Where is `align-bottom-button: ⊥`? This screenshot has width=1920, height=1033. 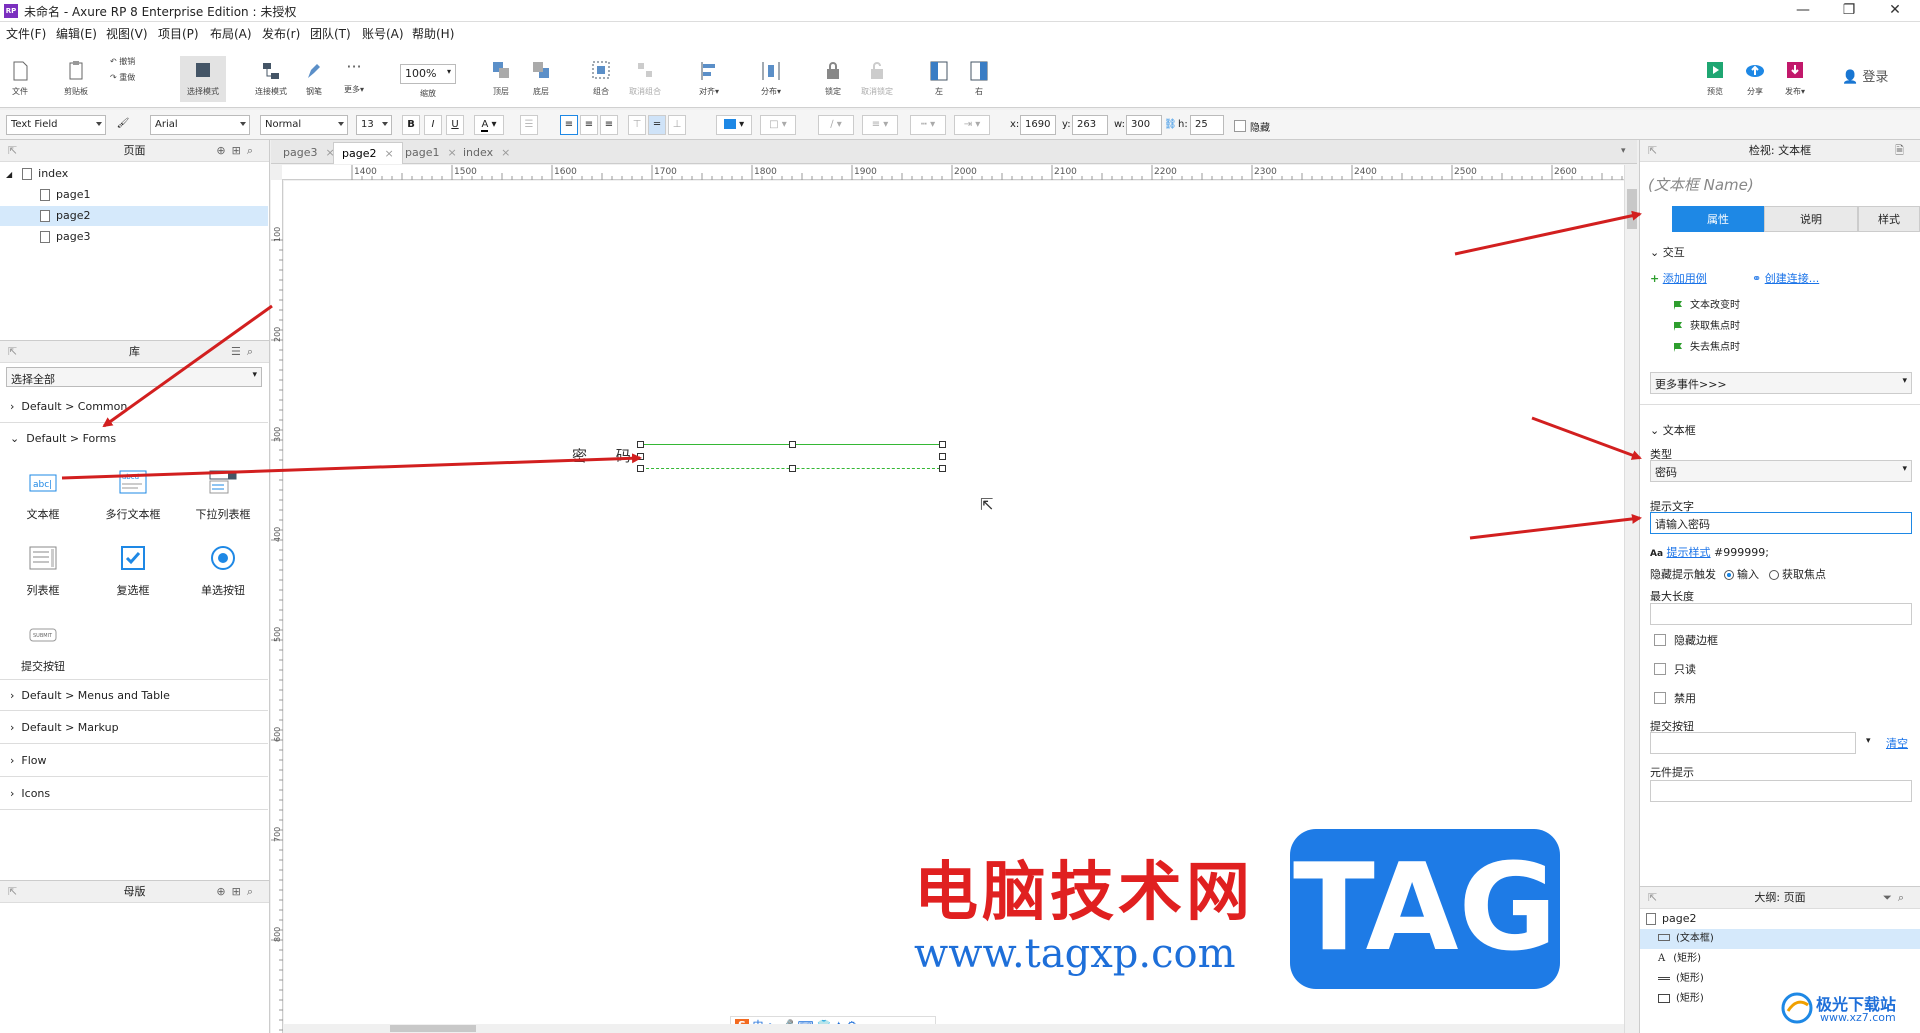 align-bottom-button: ⊥ is located at coordinates (677, 125).